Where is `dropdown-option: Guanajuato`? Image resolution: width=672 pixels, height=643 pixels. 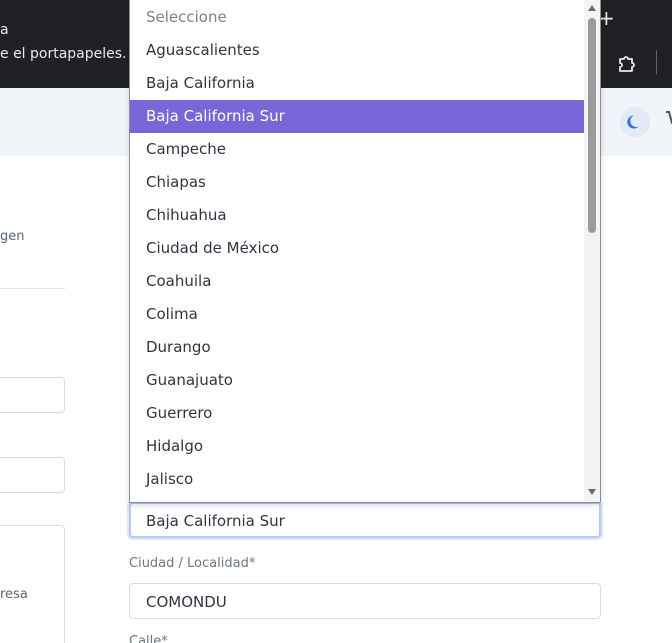
dropdown-option: Guanajuato is located at coordinates (357, 380).